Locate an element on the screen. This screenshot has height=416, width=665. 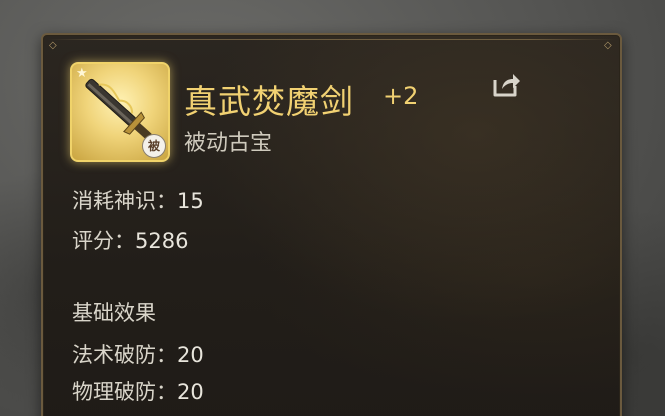
score-value: 5286 is located at coordinates (162, 241).